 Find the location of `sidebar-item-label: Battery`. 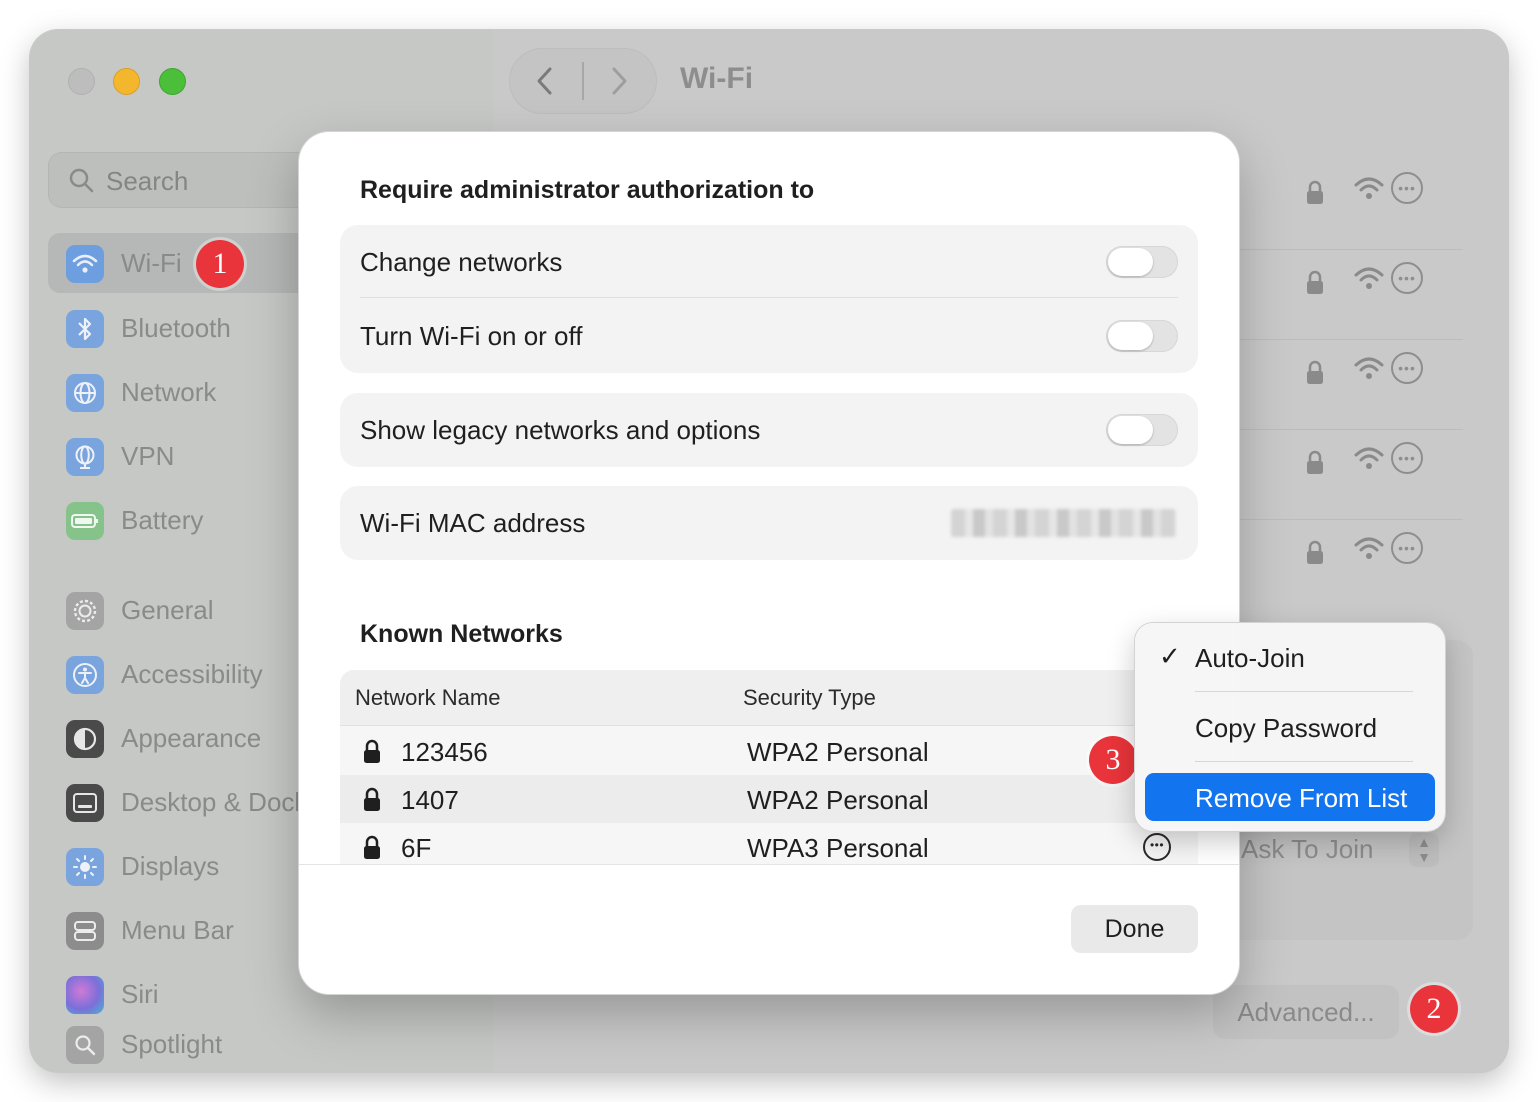

sidebar-item-label: Battery is located at coordinates (162, 520).